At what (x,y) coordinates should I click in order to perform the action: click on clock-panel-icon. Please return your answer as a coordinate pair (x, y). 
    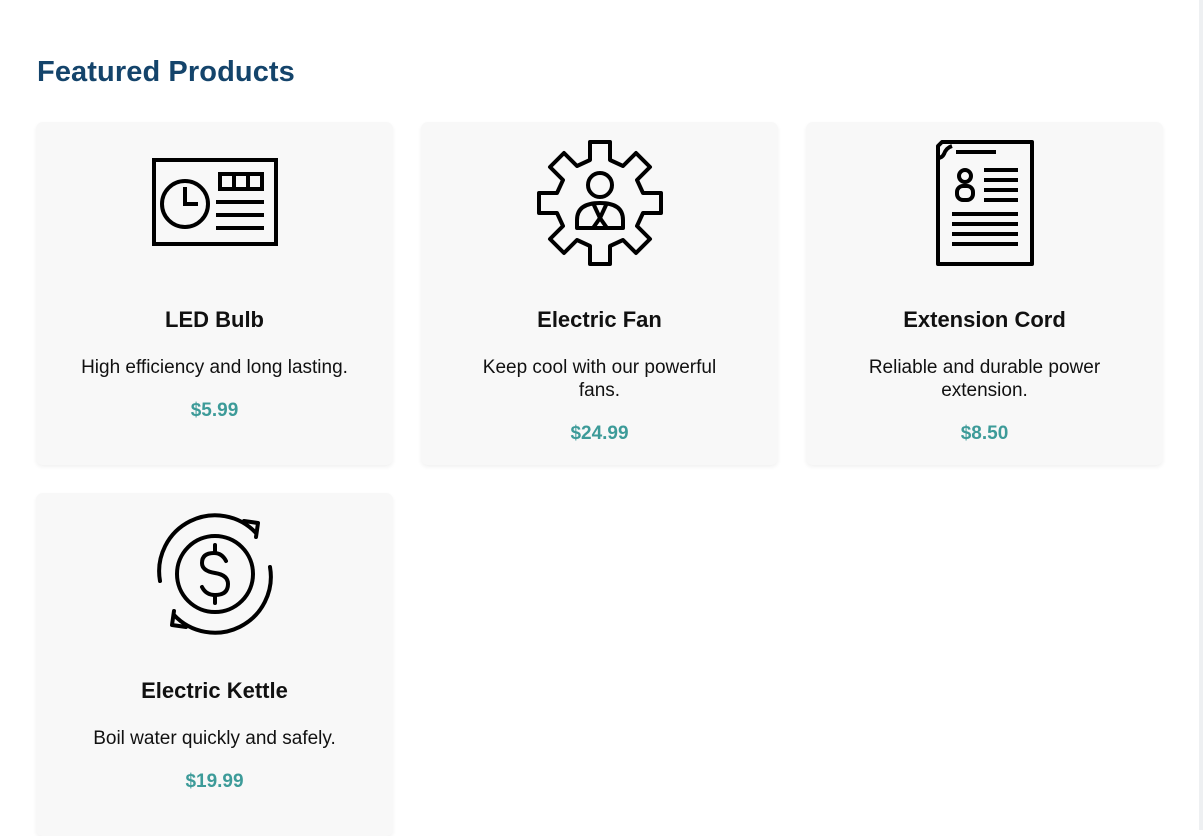
    Looking at the image, I should click on (214, 203).